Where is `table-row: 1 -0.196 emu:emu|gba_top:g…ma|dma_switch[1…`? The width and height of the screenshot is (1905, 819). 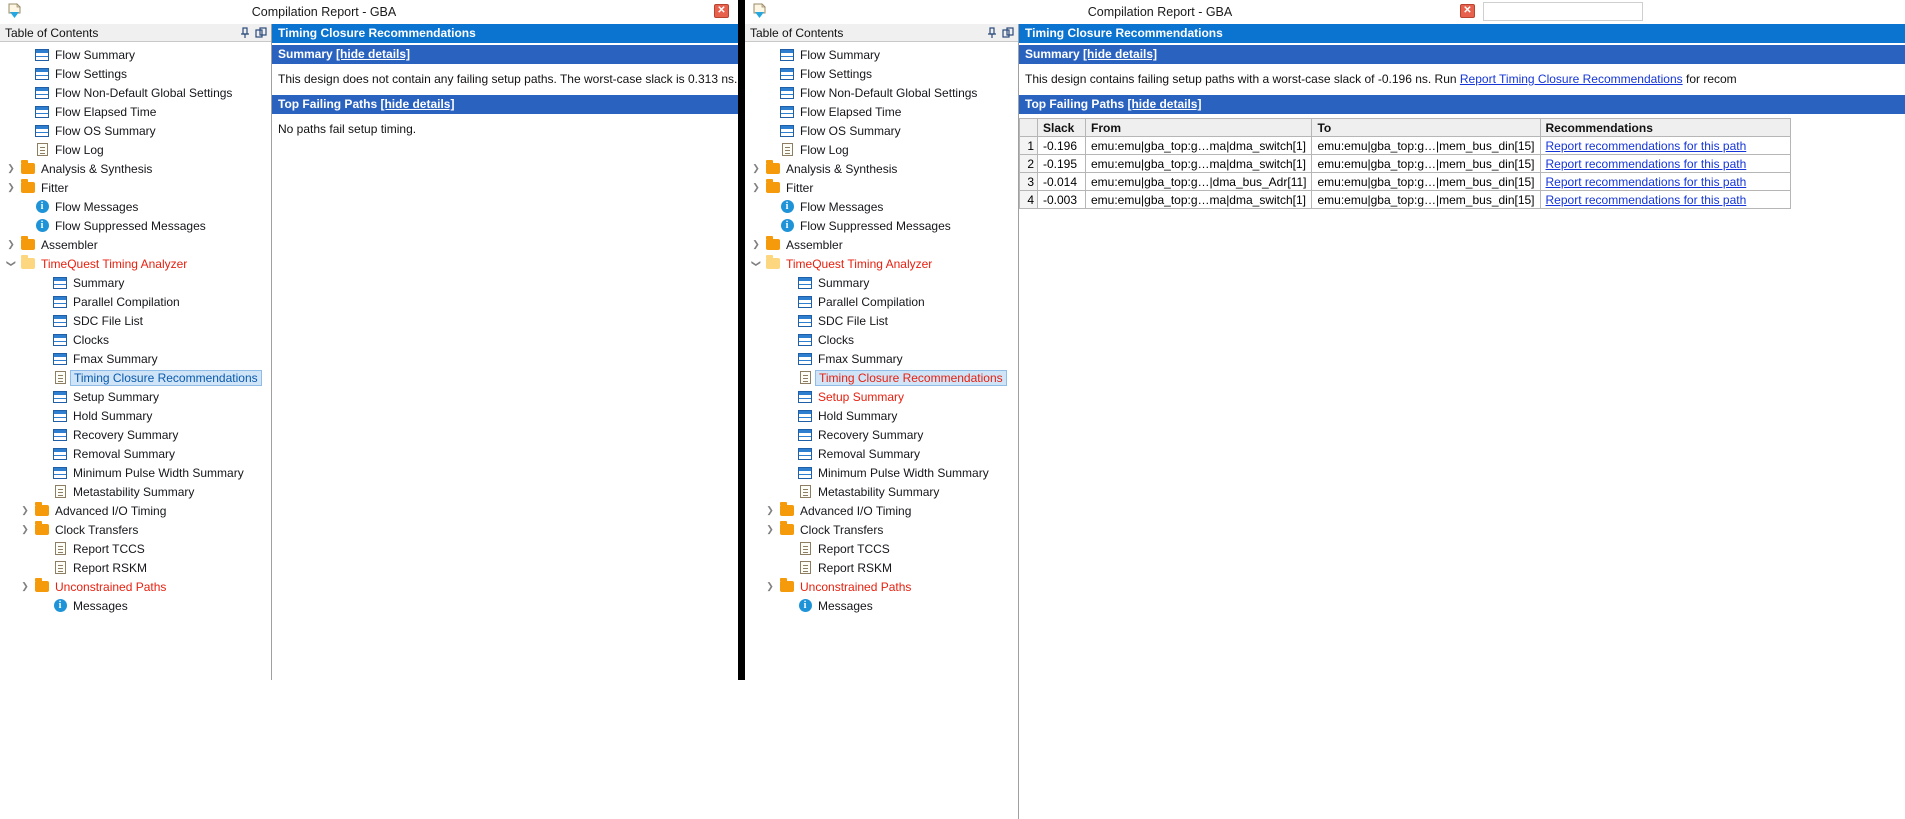
table-row: 1 -0.196 emu:emu|gba_top:g…ma|dma_switch[1… is located at coordinates (1405, 145).